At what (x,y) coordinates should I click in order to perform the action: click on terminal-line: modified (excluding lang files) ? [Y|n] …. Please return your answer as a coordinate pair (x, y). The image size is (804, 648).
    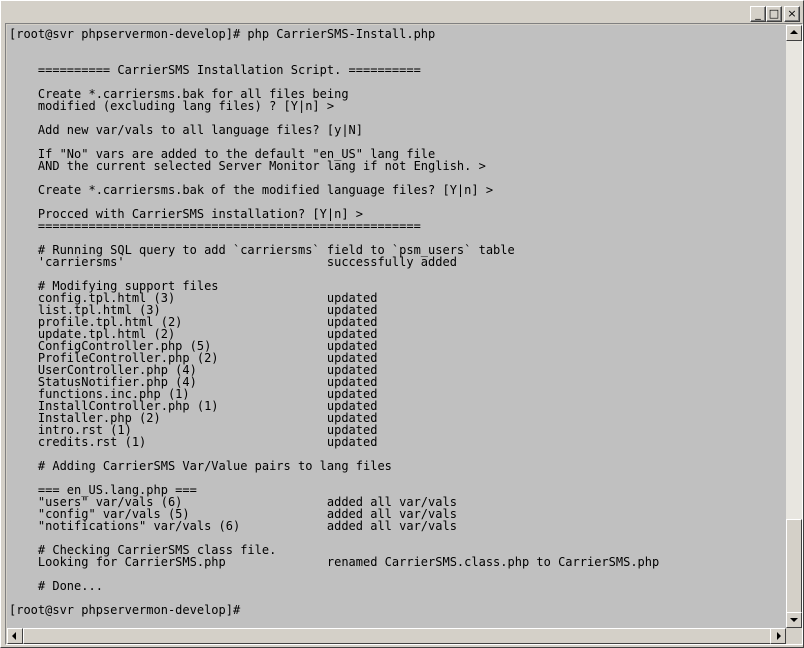
    Looking at the image, I should click on (172, 106).